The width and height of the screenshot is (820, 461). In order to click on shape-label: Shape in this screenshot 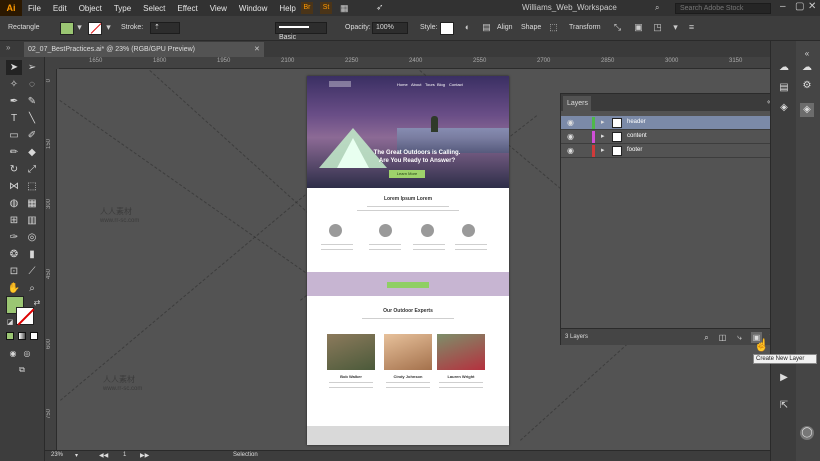, I will do `click(531, 27)`.